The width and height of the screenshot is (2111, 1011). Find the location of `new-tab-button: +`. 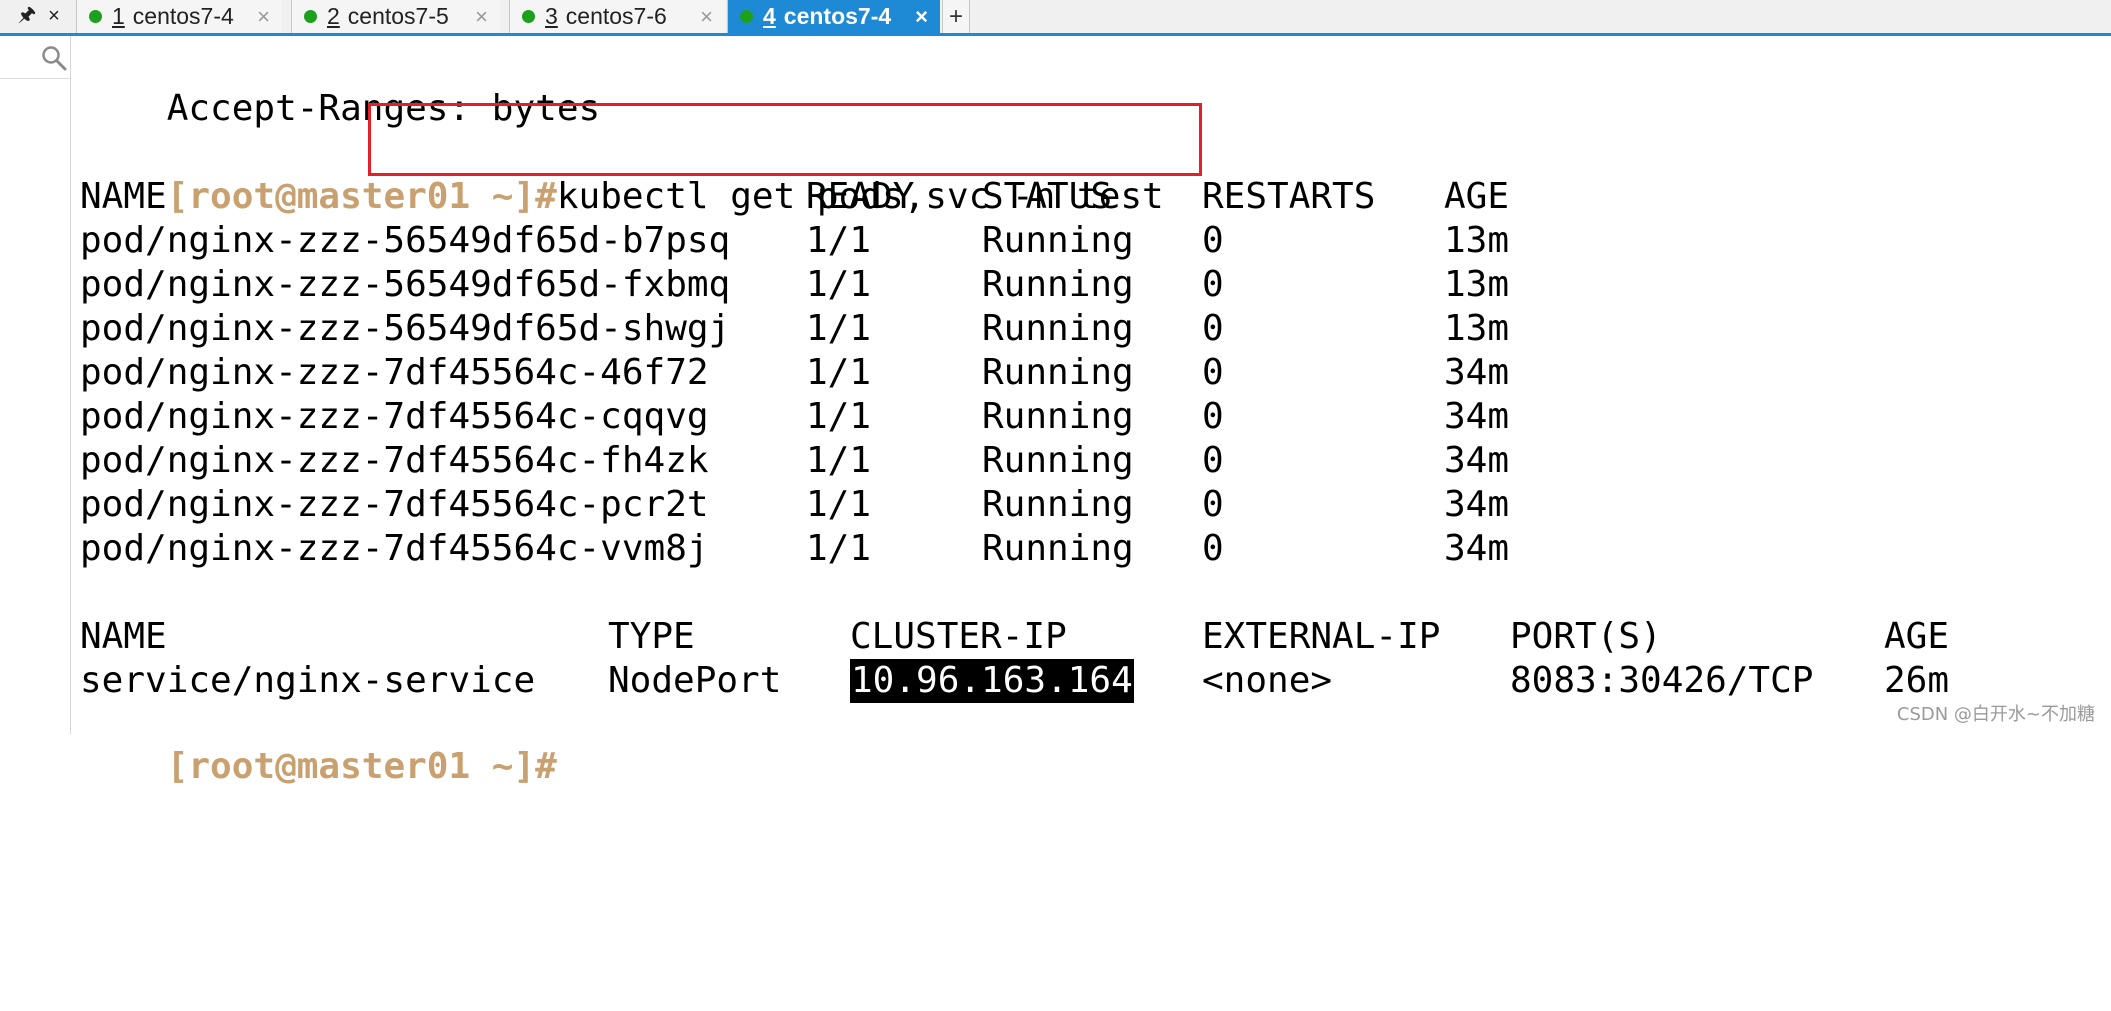

new-tab-button: + is located at coordinates (956, 16).